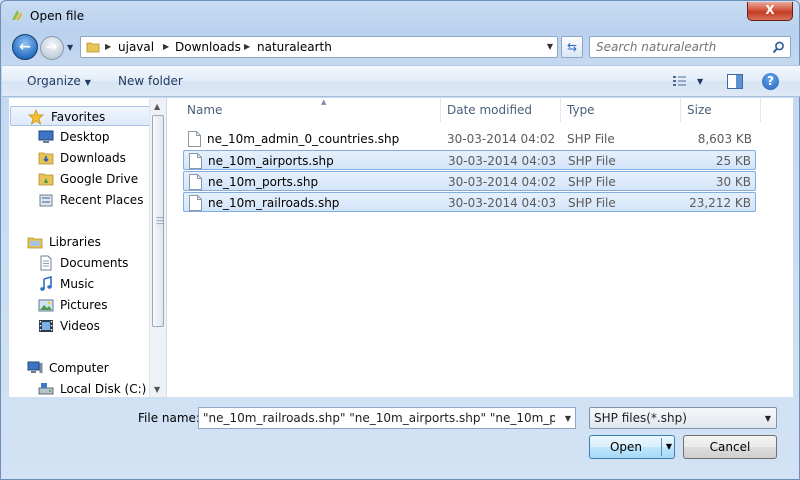 The width and height of the screenshot is (800, 480). I want to click on nav-recent-places: Recent Places, so click(79, 200).